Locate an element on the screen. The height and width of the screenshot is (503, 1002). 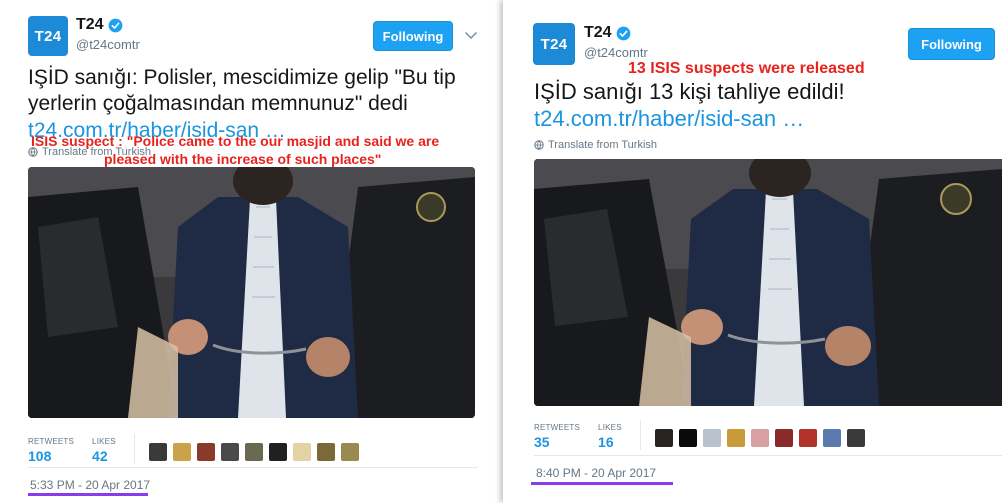
retweets-count: 108 is located at coordinates (51, 456).